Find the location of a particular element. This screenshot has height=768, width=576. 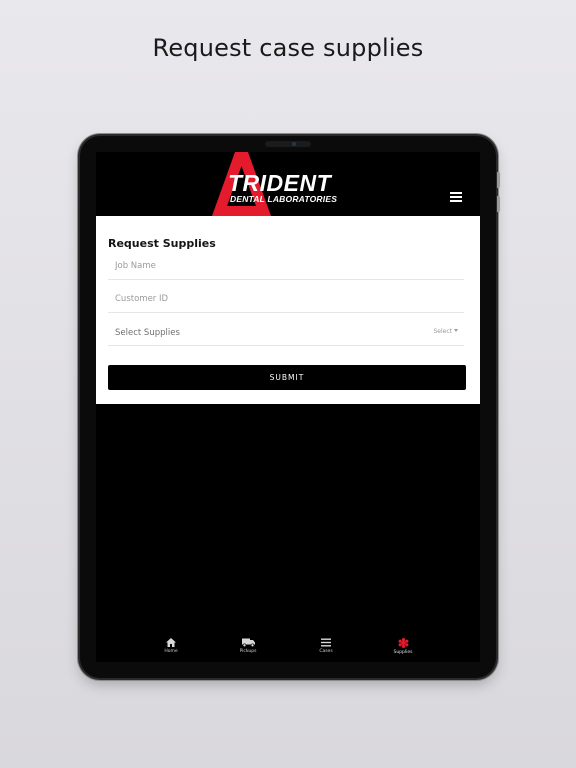

camera is located at coordinates (288, 144).